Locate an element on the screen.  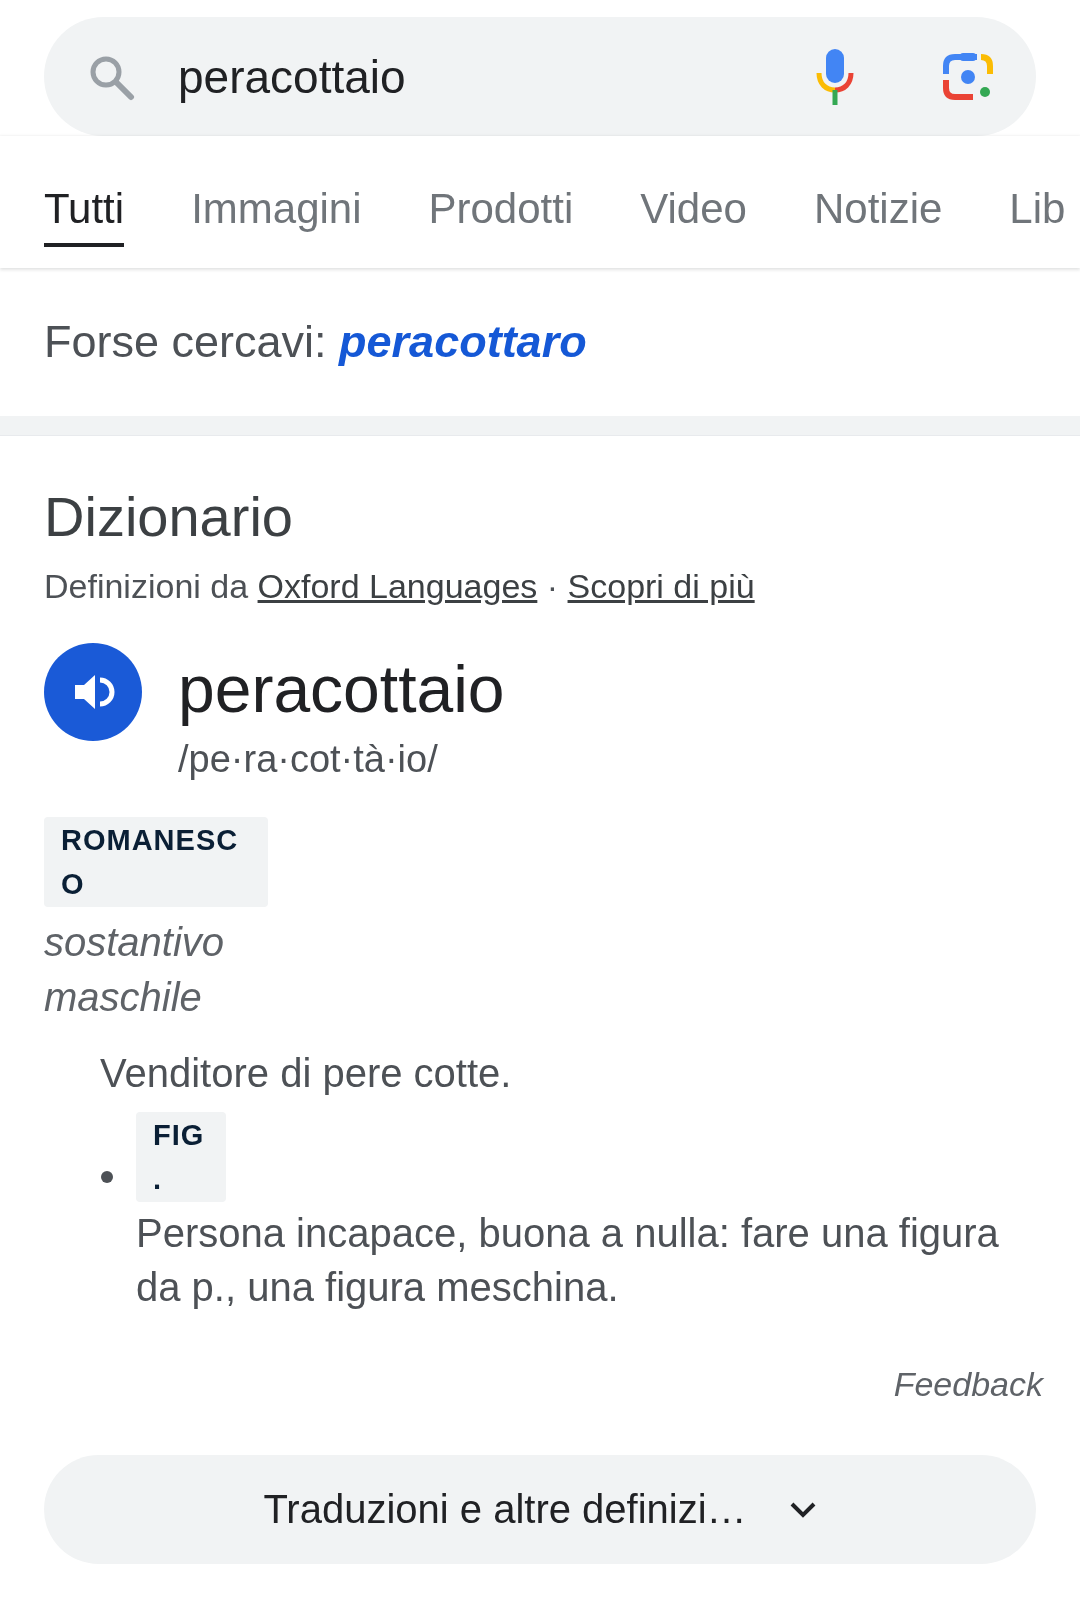
definition-text: Venditore di pere cotte. is located at coordinates (306, 1073).